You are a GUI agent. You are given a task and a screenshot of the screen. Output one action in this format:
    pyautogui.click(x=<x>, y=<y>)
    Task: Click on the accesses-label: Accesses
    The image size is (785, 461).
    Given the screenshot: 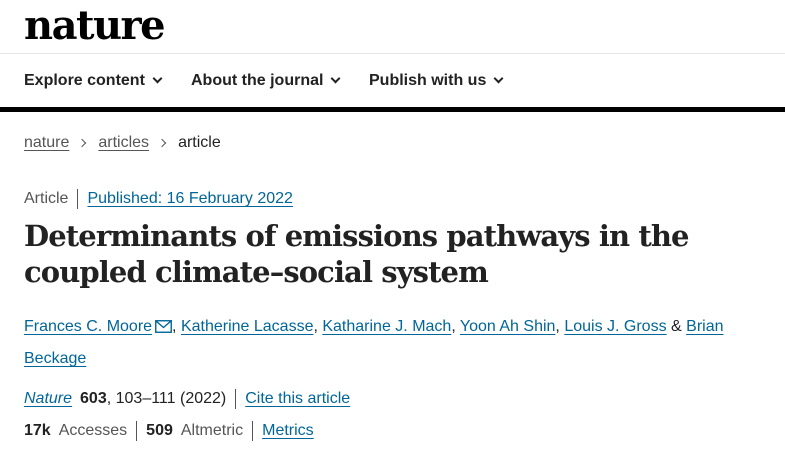 What is the action you would take?
    pyautogui.click(x=93, y=430)
    